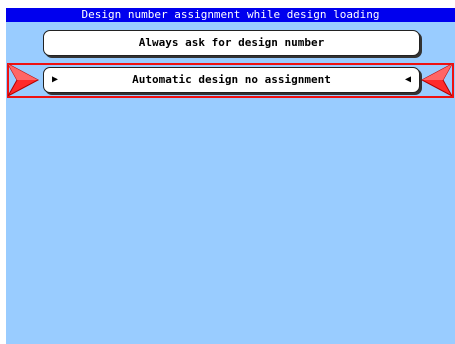 The width and height of the screenshot is (455, 344). I want to click on automatic-assignment-button: ▶ Automatic design no assignment ◀, so click(231, 80).